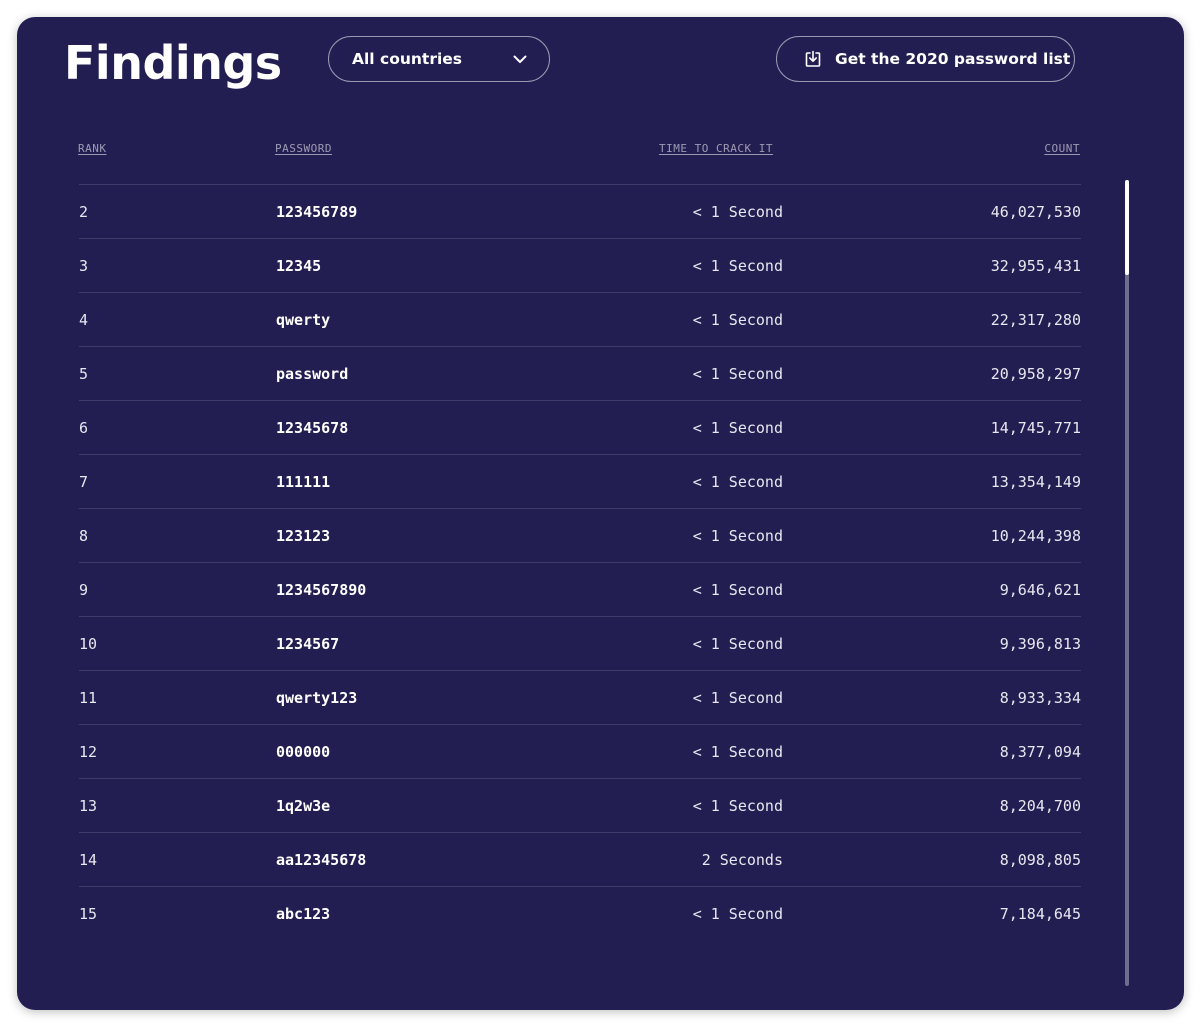 The width and height of the screenshot is (1200, 1027). Describe the element at coordinates (303, 536) in the screenshot. I see `cell-password: 123123` at that location.